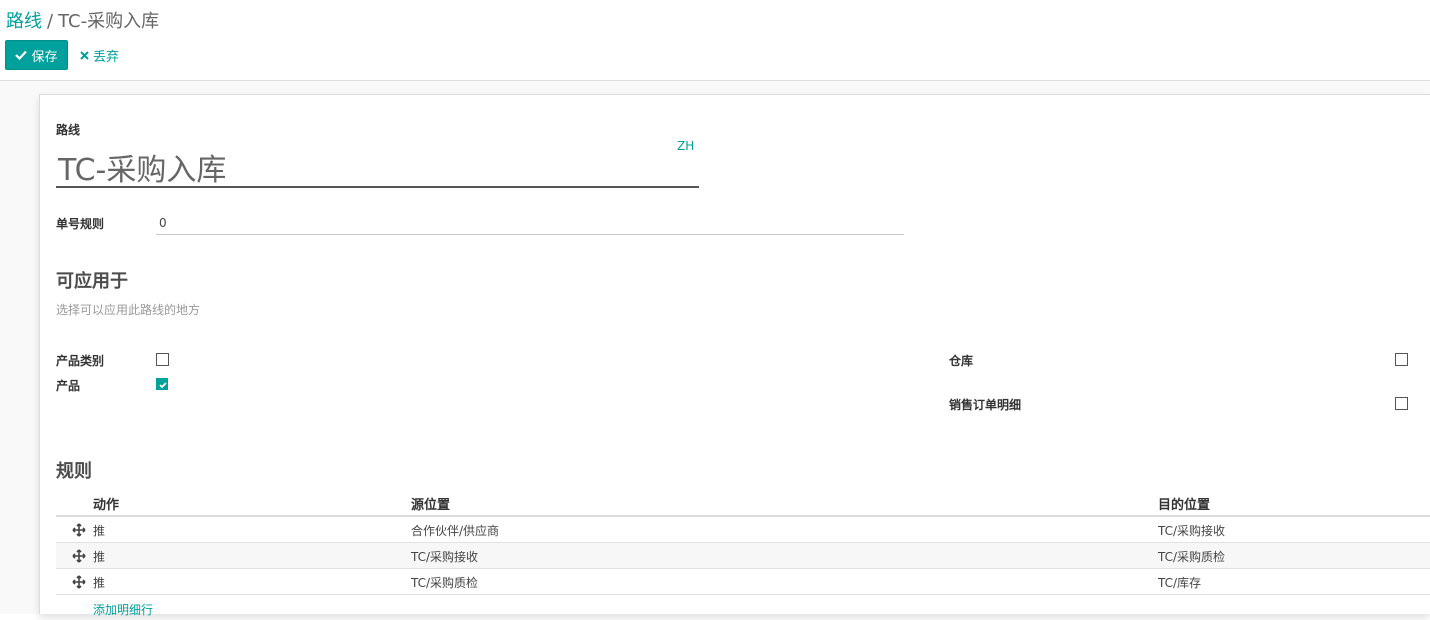  Describe the element at coordinates (961, 361) in the screenshot. I see `warehouse-label: 仓库` at that location.